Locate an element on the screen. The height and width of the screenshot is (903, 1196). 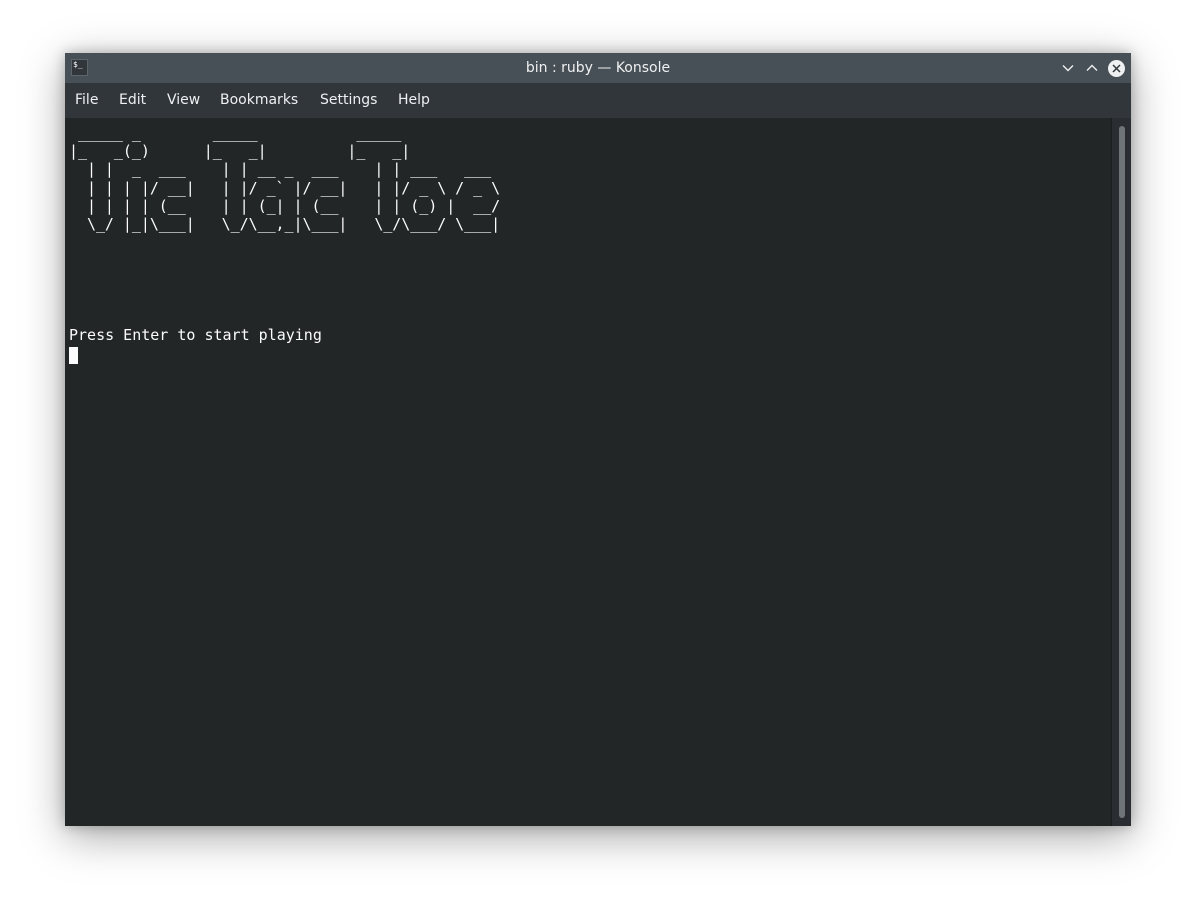
chevron-down-icon is located at coordinates (1068, 68).